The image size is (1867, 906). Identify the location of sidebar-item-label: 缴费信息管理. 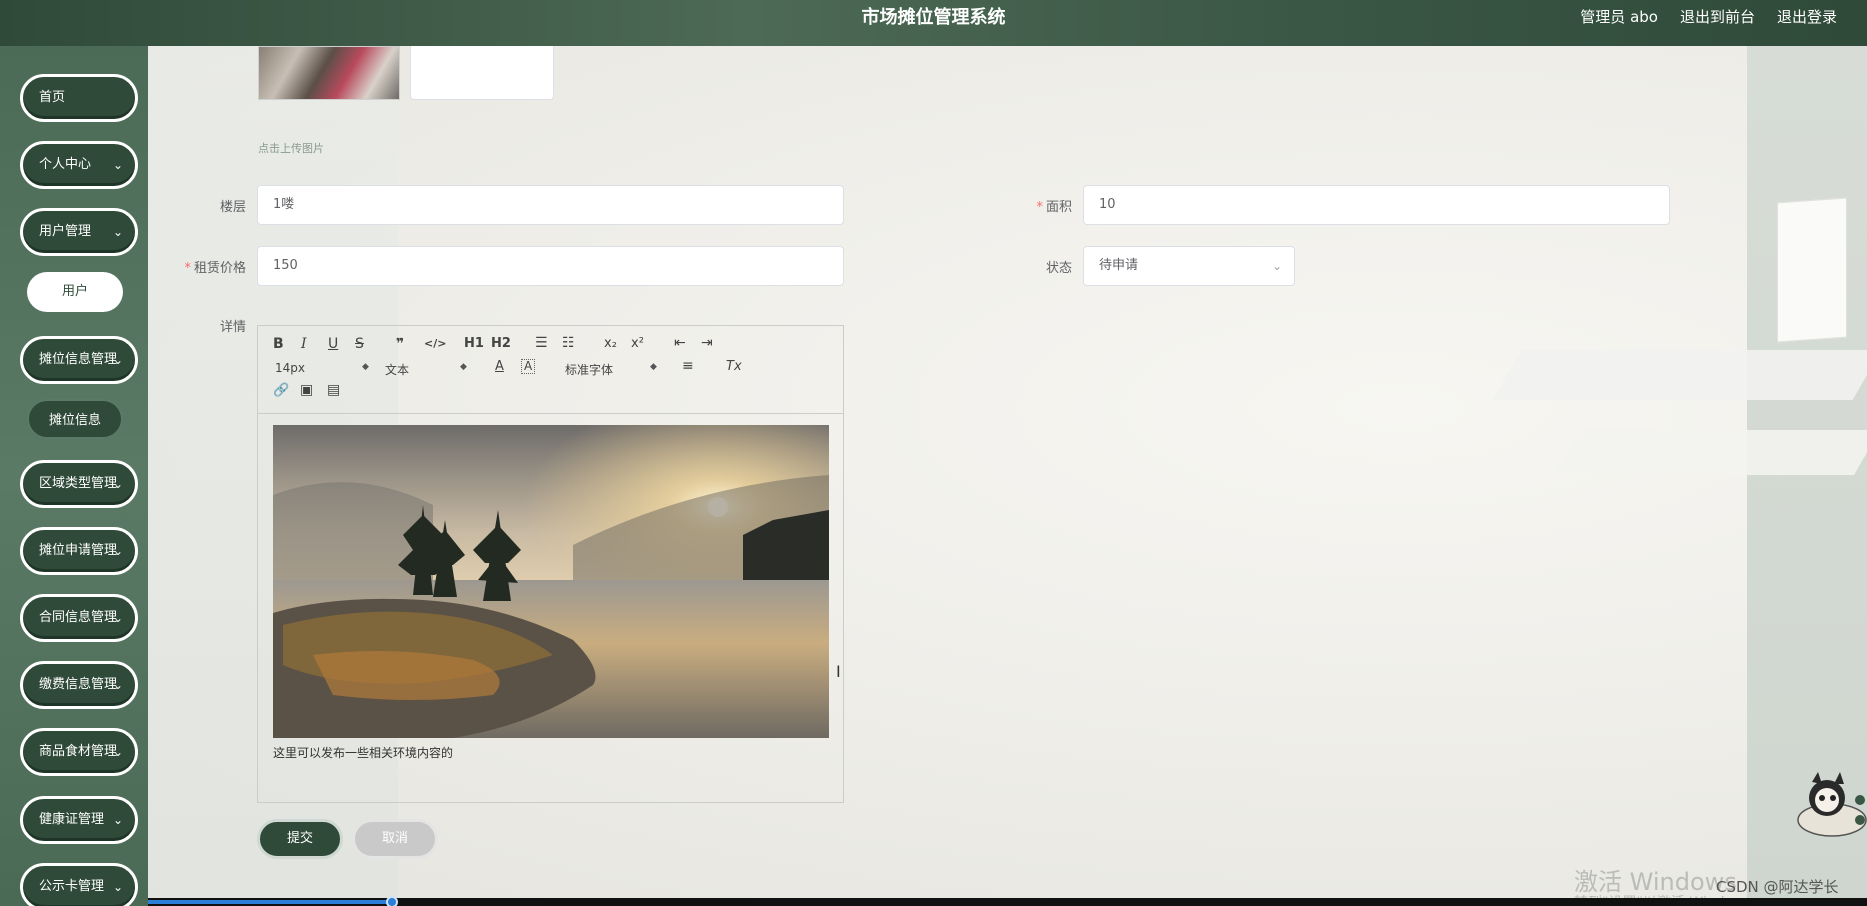
(78, 684).